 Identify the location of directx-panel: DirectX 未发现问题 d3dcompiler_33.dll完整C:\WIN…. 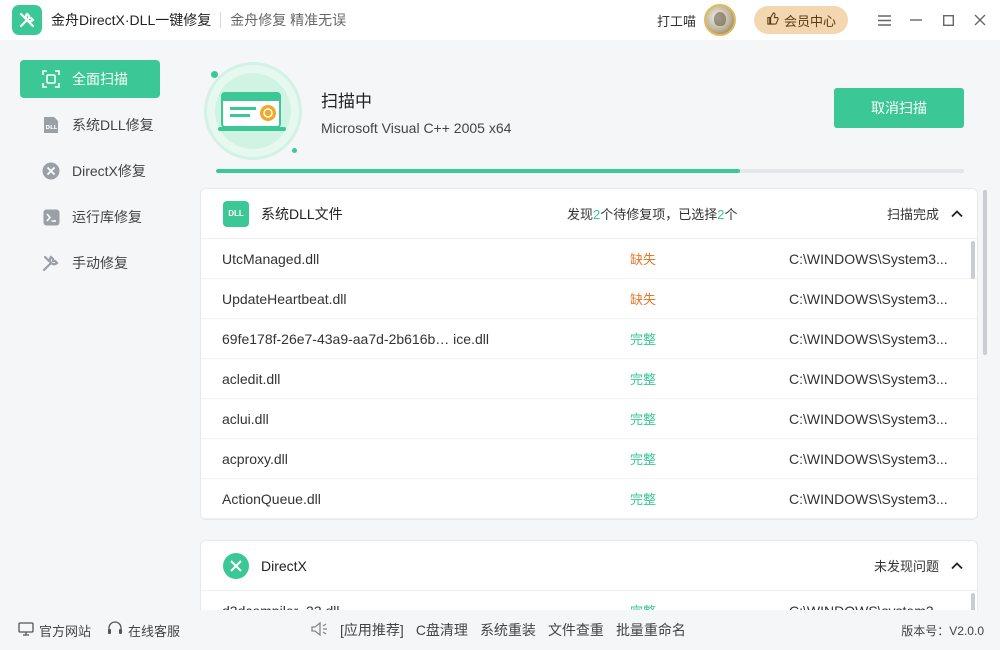
(589, 580).